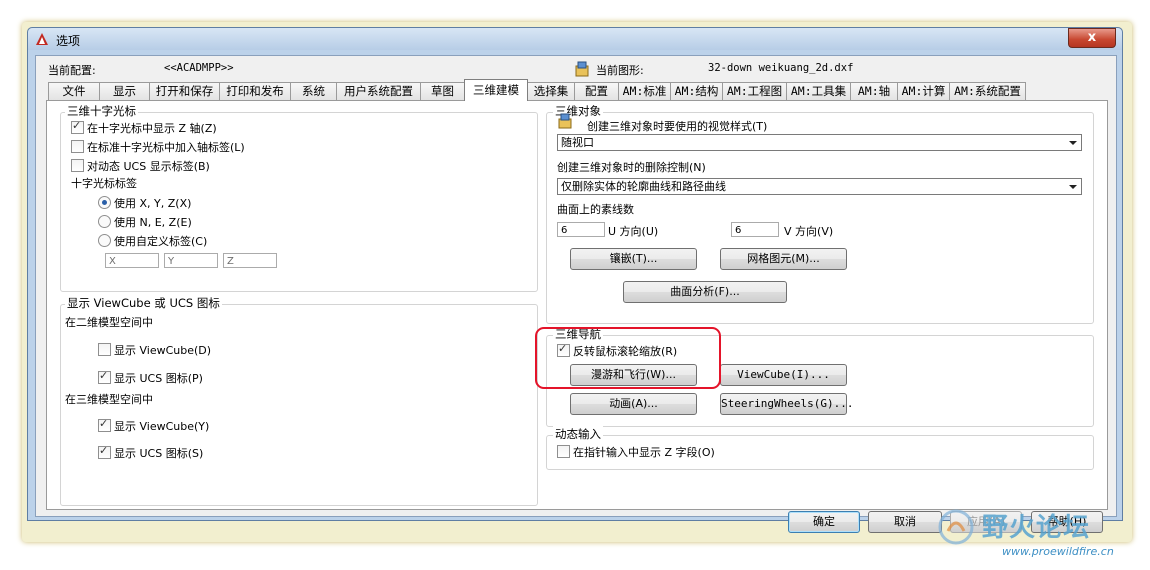 Image resolution: width=1150 pixels, height=570 pixels. Describe the element at coordinates (582, 69) in the screenshot. I see `drawing-icon` at that location.